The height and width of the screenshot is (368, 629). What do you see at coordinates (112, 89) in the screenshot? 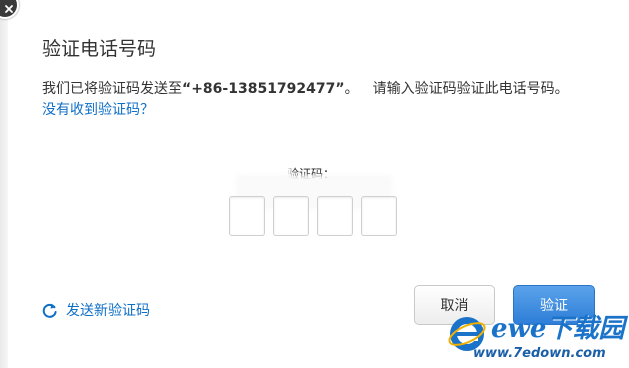
I see `desc-prefix: 我们已将验证码发送至` at bounding box center [112, 89].